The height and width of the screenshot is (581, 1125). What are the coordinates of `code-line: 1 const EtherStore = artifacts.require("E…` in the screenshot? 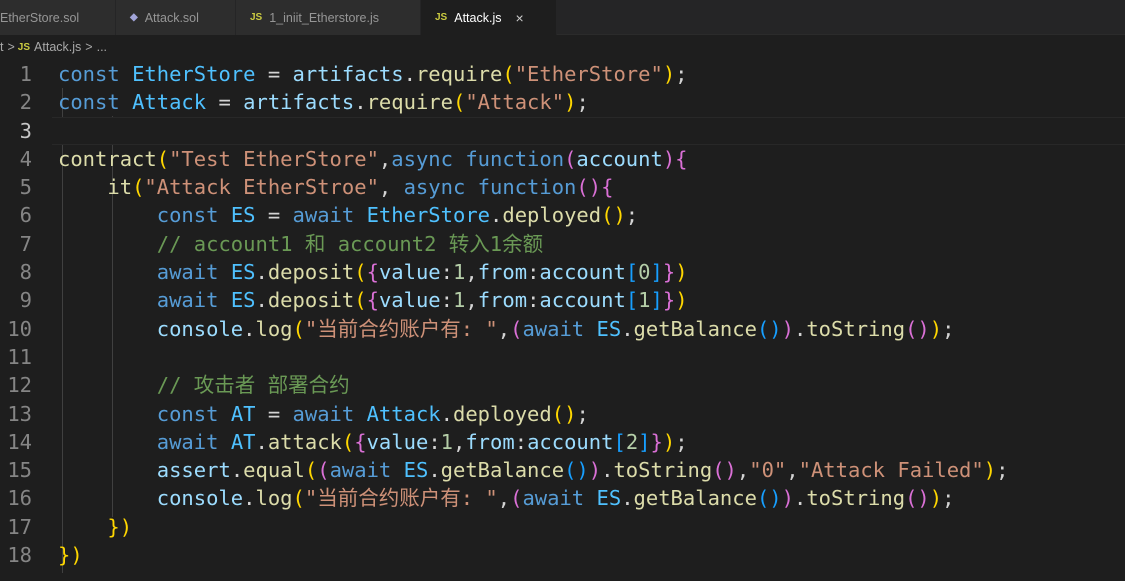 It's located at (562, 74).